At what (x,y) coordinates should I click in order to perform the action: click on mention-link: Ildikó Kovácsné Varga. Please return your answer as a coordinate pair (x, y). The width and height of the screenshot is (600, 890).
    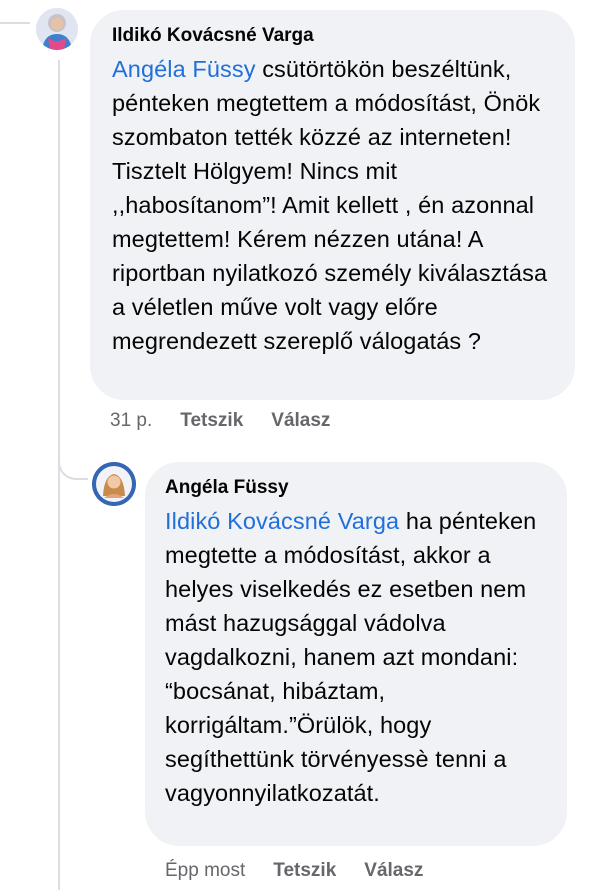
    Looking at the image, I should click on (282, 521).